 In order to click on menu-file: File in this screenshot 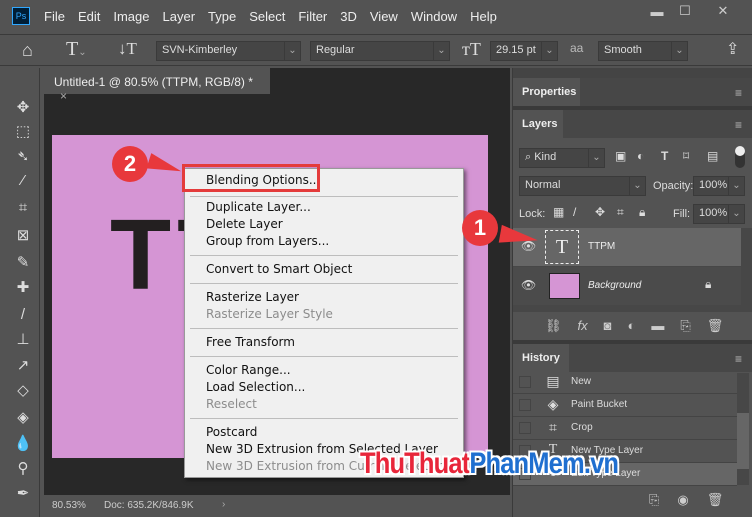, I will do `click(54, 16)`.